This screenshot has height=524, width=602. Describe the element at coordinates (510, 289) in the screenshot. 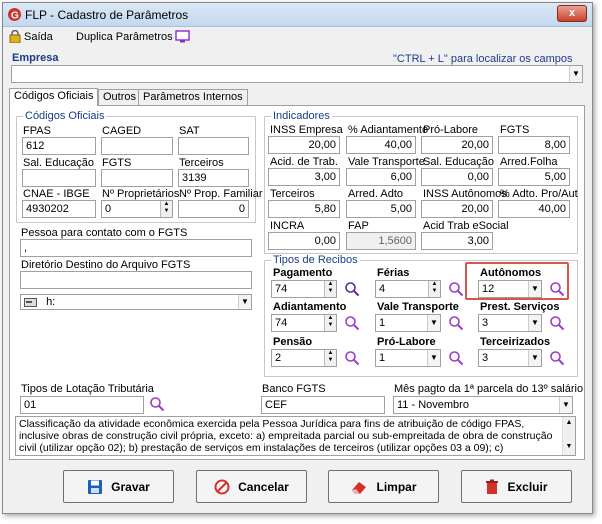

I see `recibo-autonomos-field: 12 ▼` at that location.